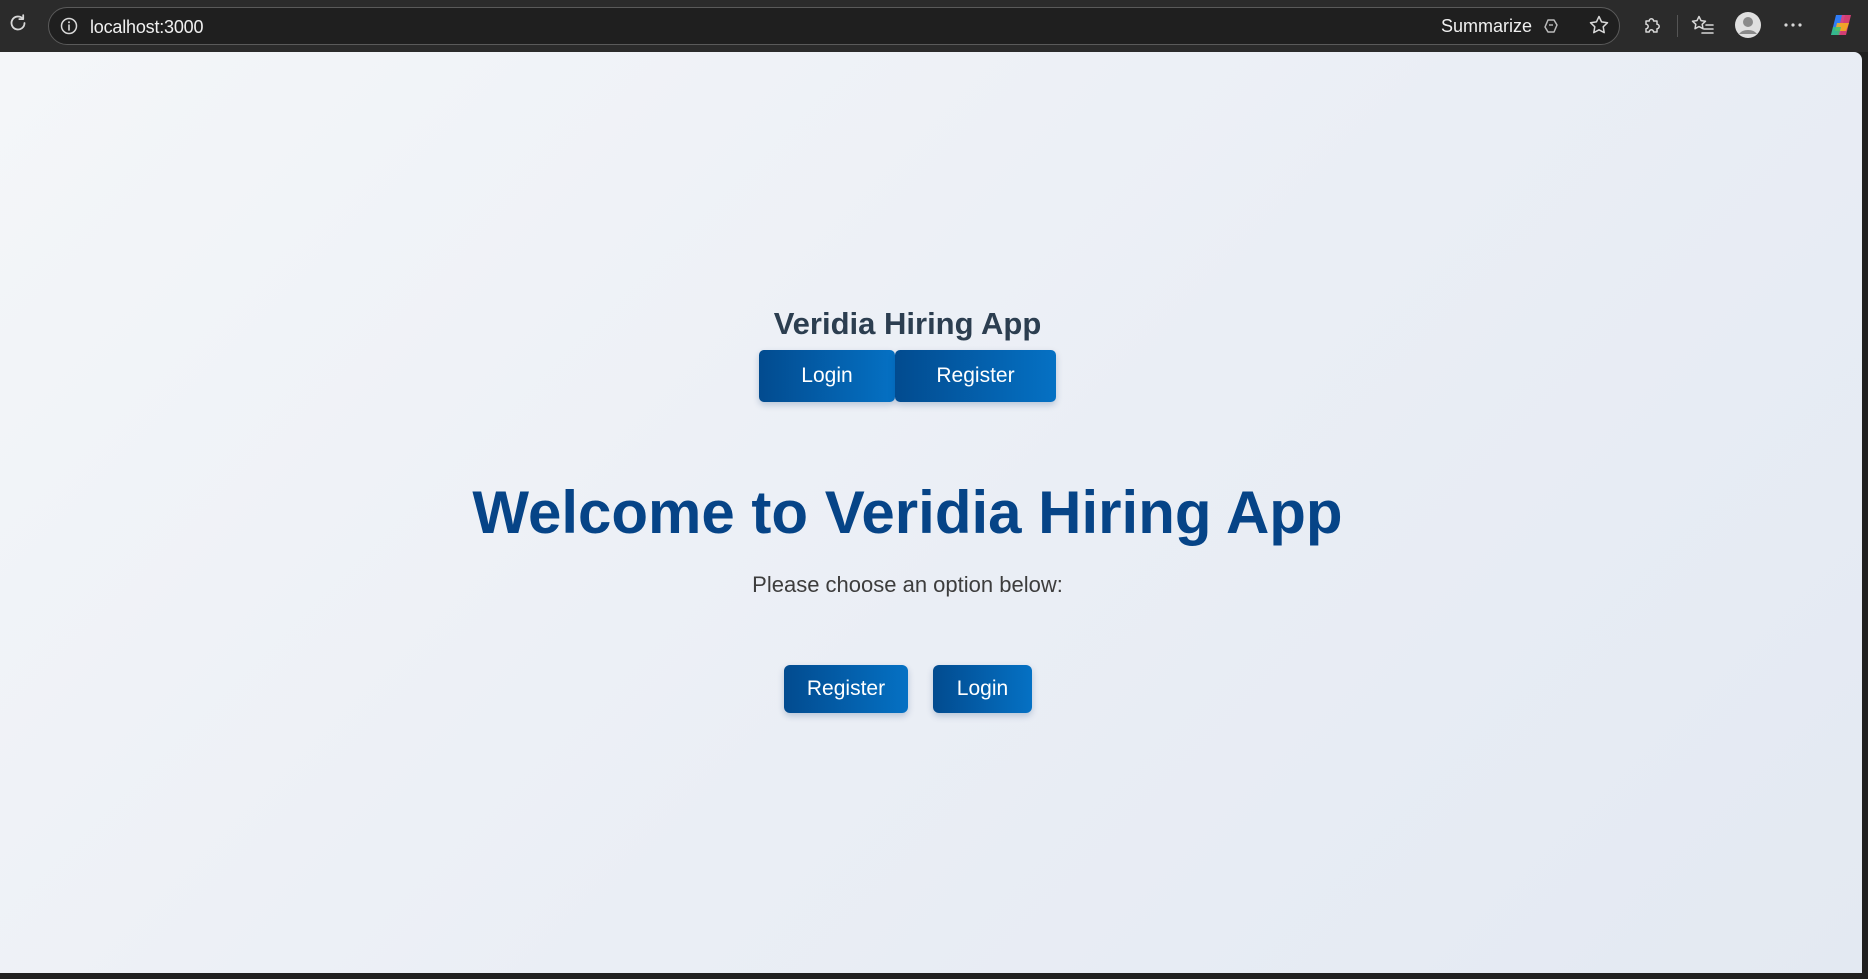  I want to click on top-nav: Login Register, so click(907, 376).